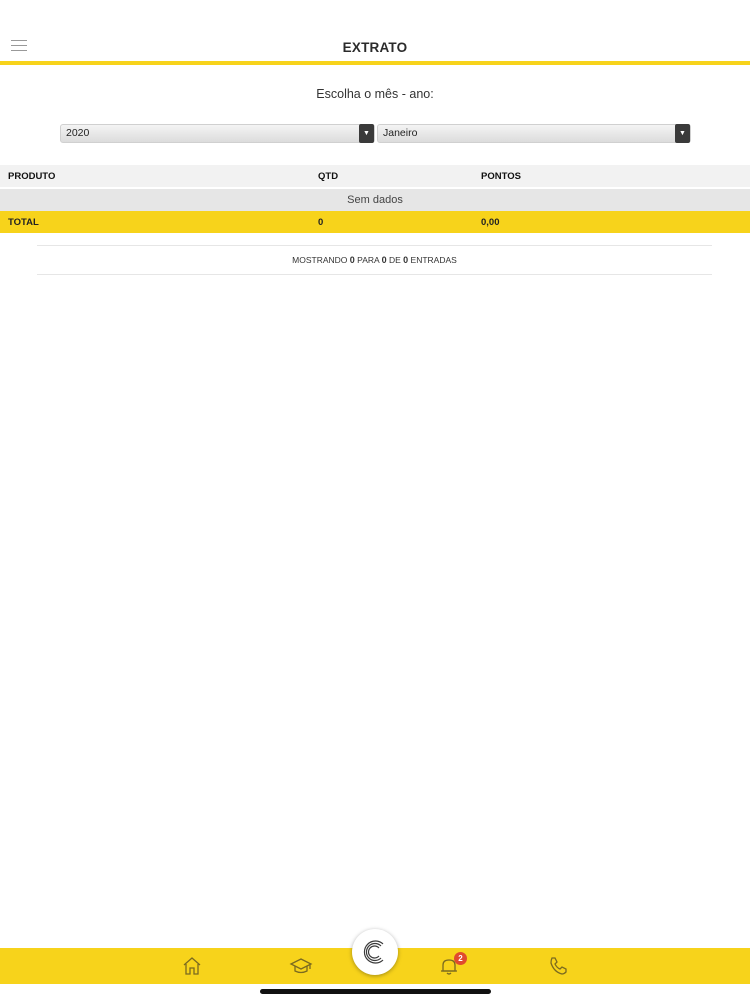 Image resolution: width=750 pixels, height=1000 pixels. I want to click on total-label: TOTAL, so click(23, 222).